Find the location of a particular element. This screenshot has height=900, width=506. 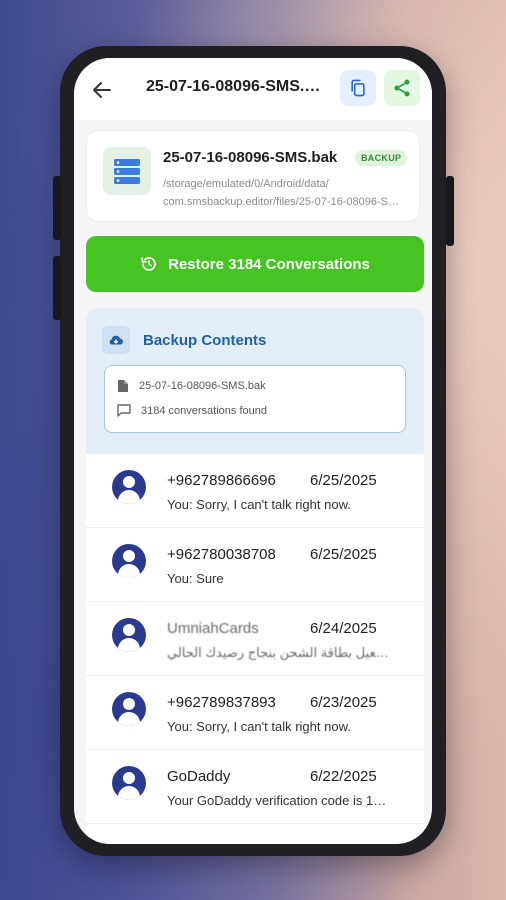

restore-button: Restore 3184 Conversations is located at coordinates (255, 264).